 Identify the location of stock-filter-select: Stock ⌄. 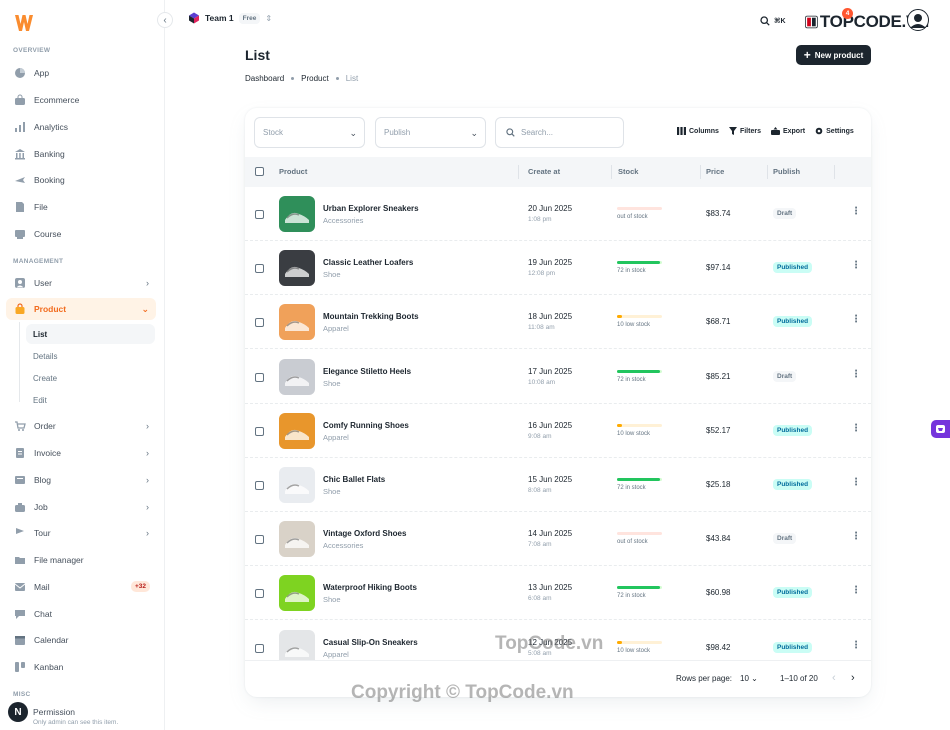
(309, 132).